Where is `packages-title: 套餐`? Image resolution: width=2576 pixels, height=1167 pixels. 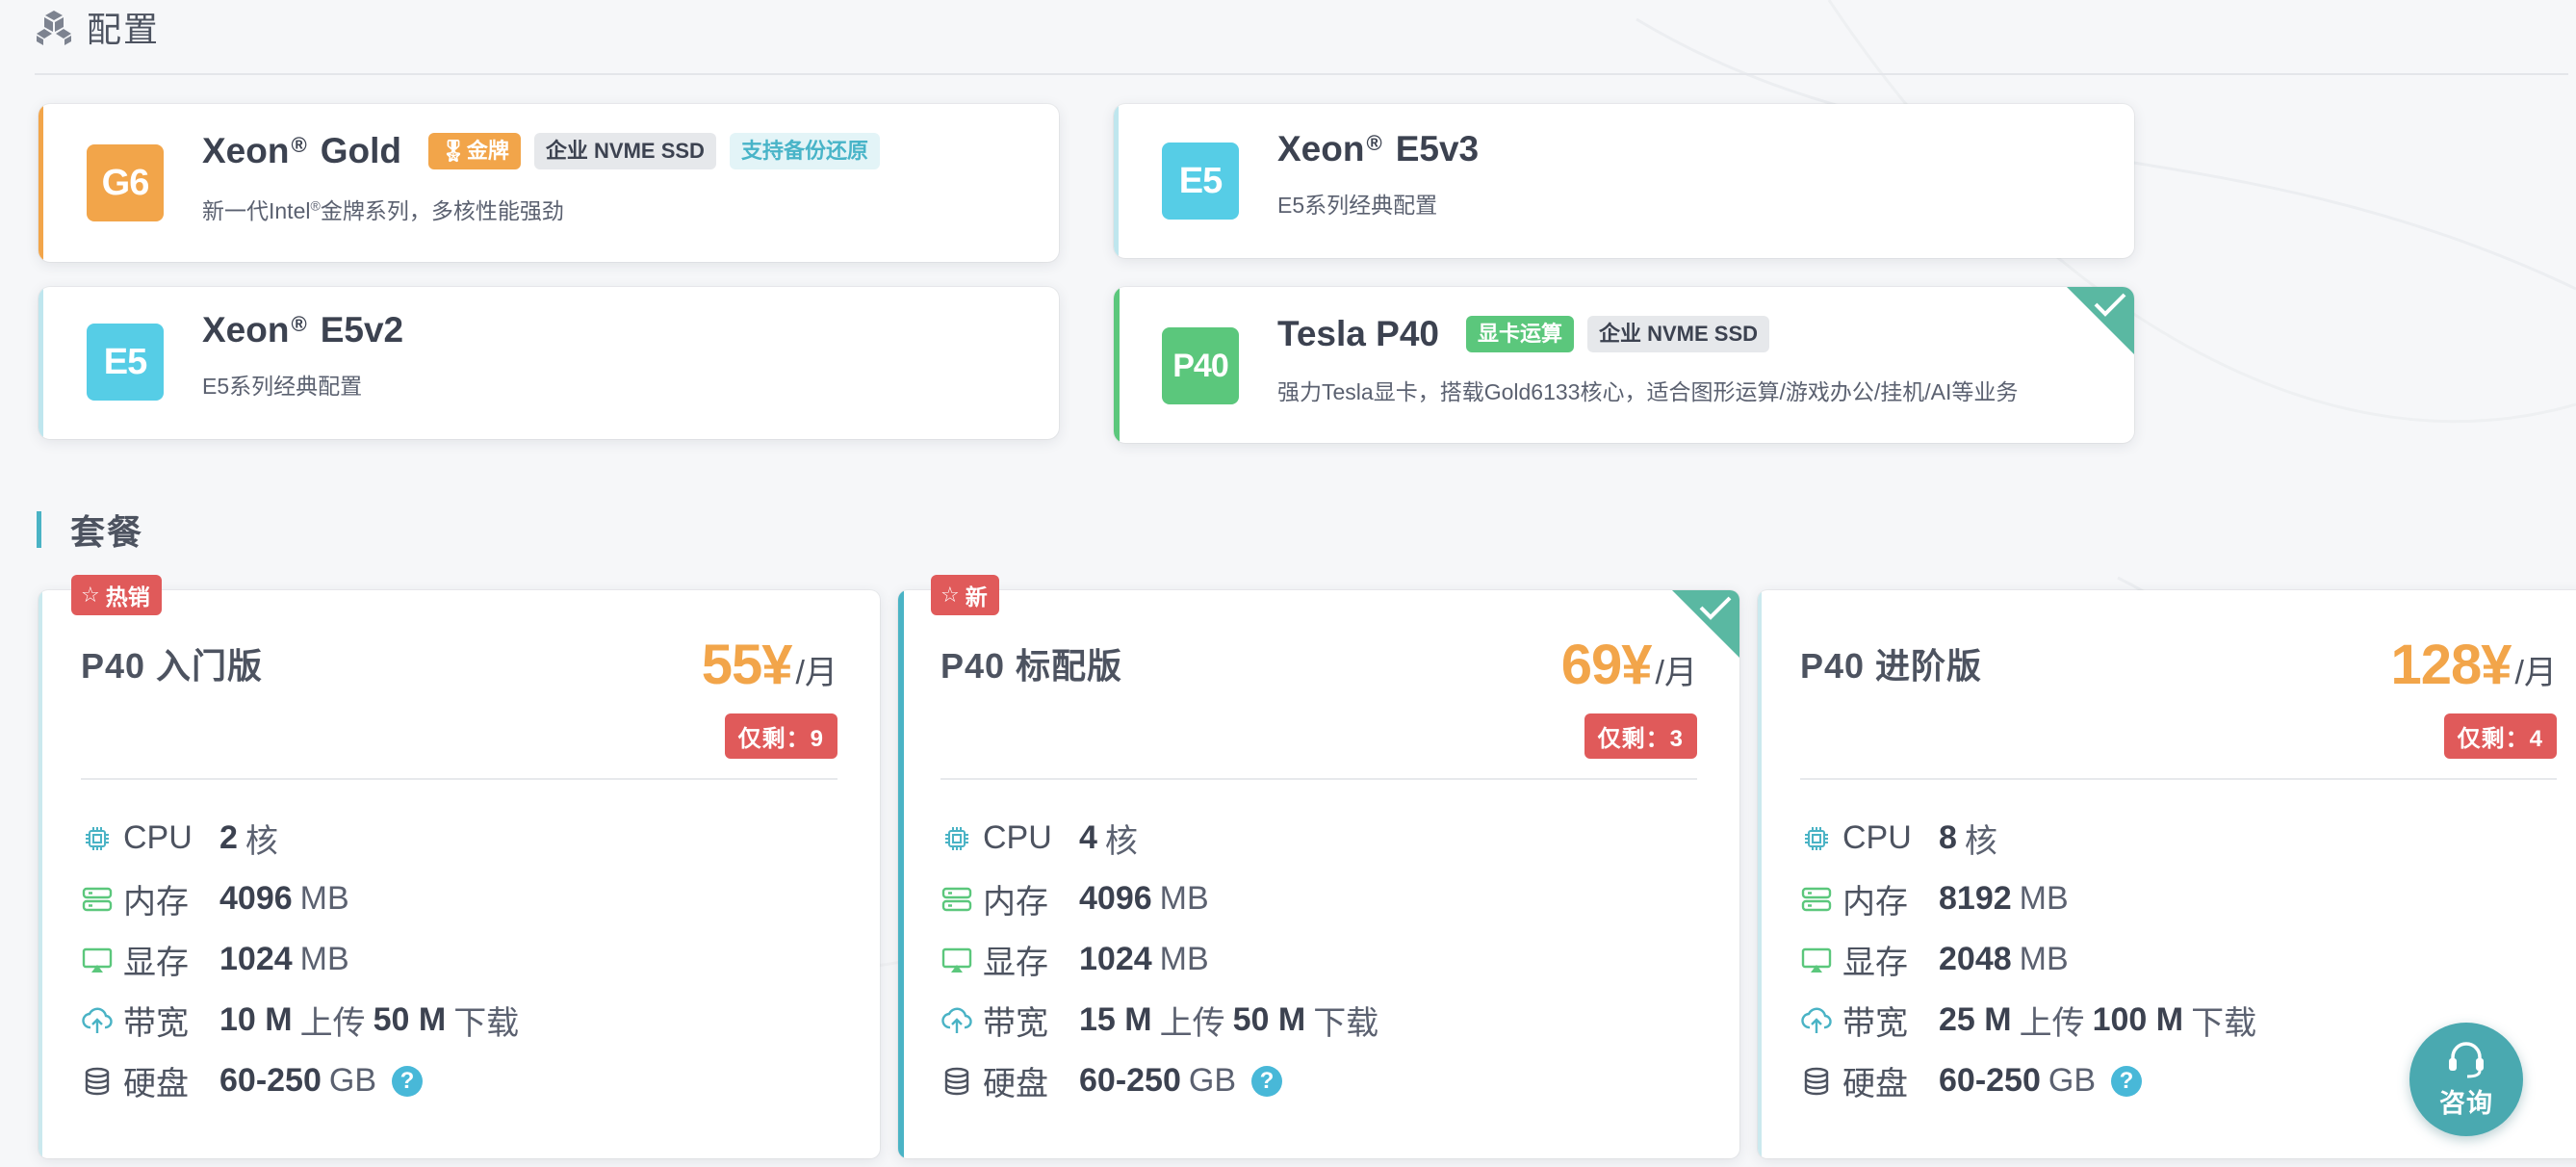
packages-title: 套餐 is located at coordinates (107, 532).